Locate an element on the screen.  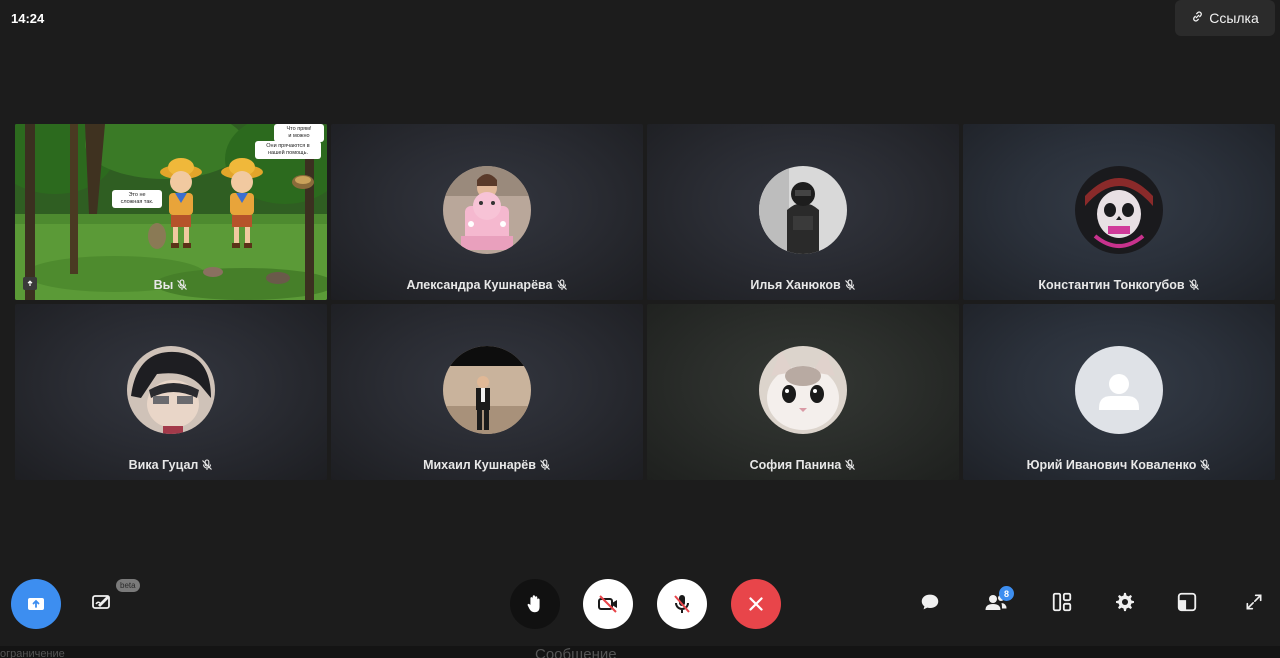
participant-name-row: Александра Кушнарёва is located at coordinates (487, 285).